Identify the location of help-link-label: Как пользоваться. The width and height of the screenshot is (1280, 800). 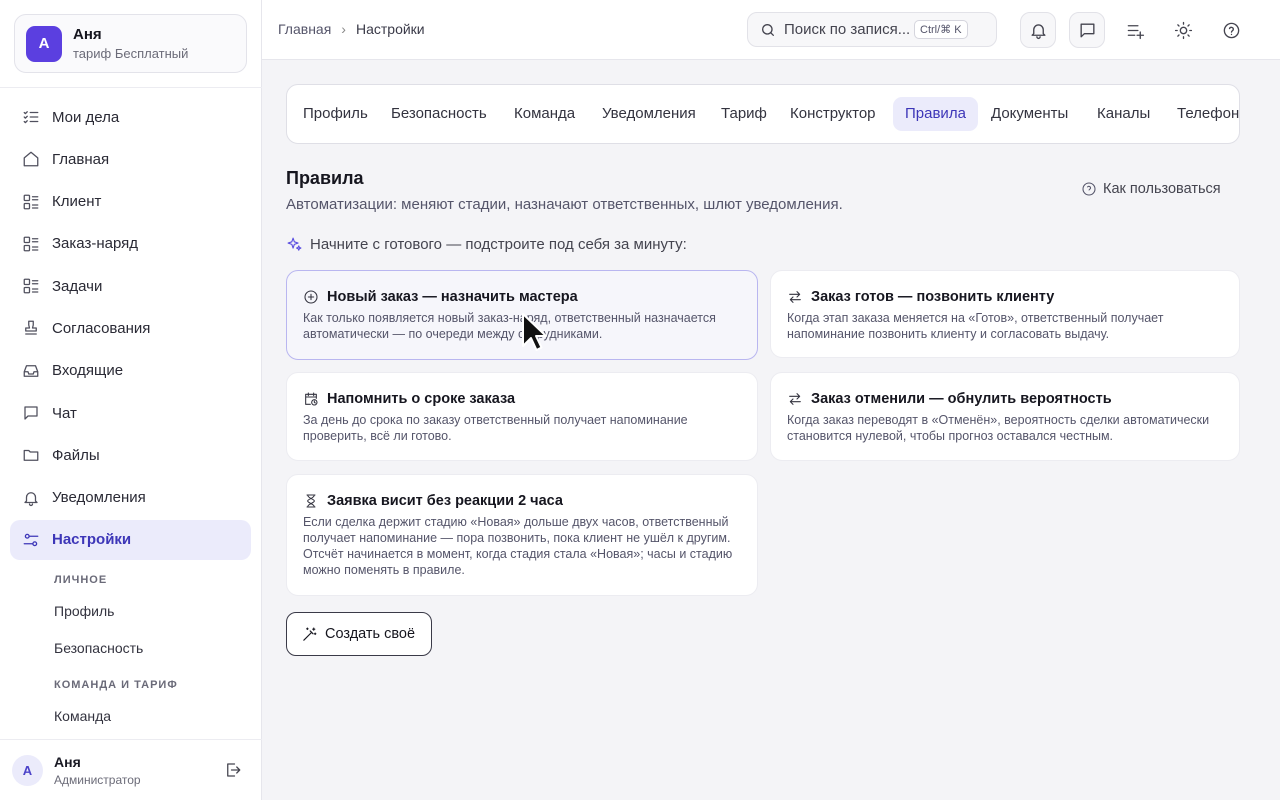
(1162, 189).